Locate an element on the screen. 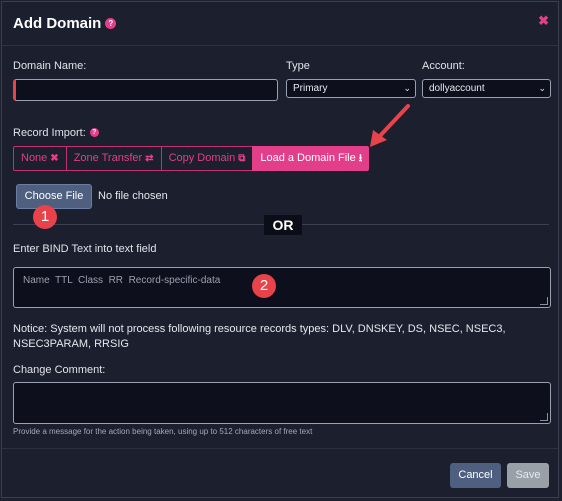 This screenshot has width=562, height=501. modal-title: Add Domain? is located at coordinates (65, 23).